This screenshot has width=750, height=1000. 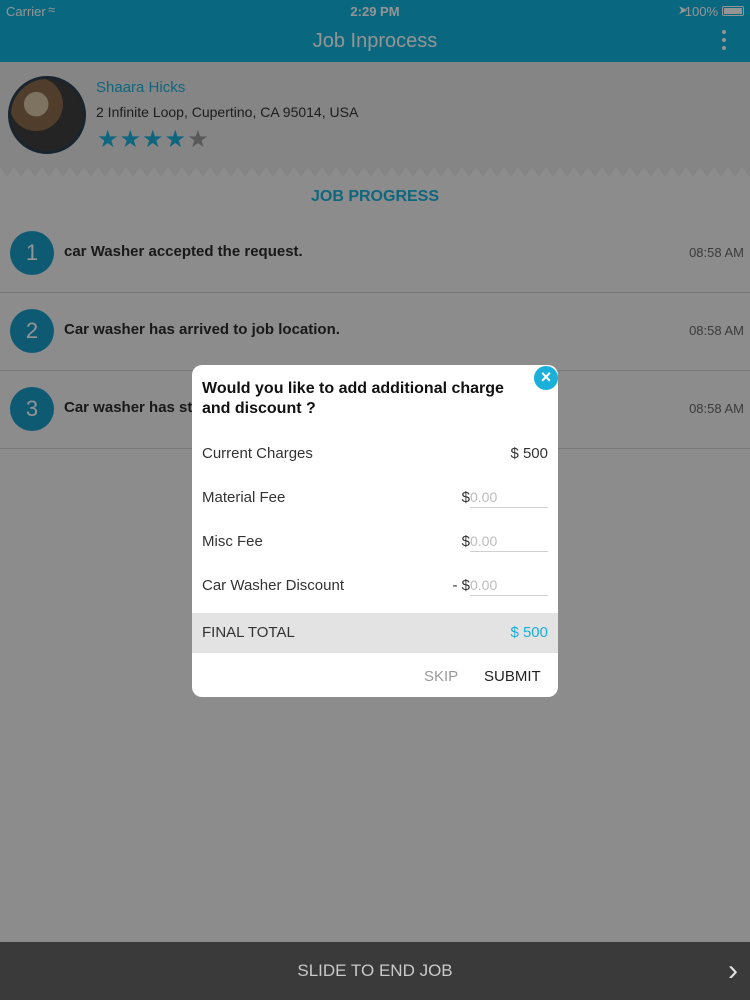 What do you see at coordinates (733, 971) in the screenshot?
I see `chevron-right-icon: ›` at bounding box center [733, 971].